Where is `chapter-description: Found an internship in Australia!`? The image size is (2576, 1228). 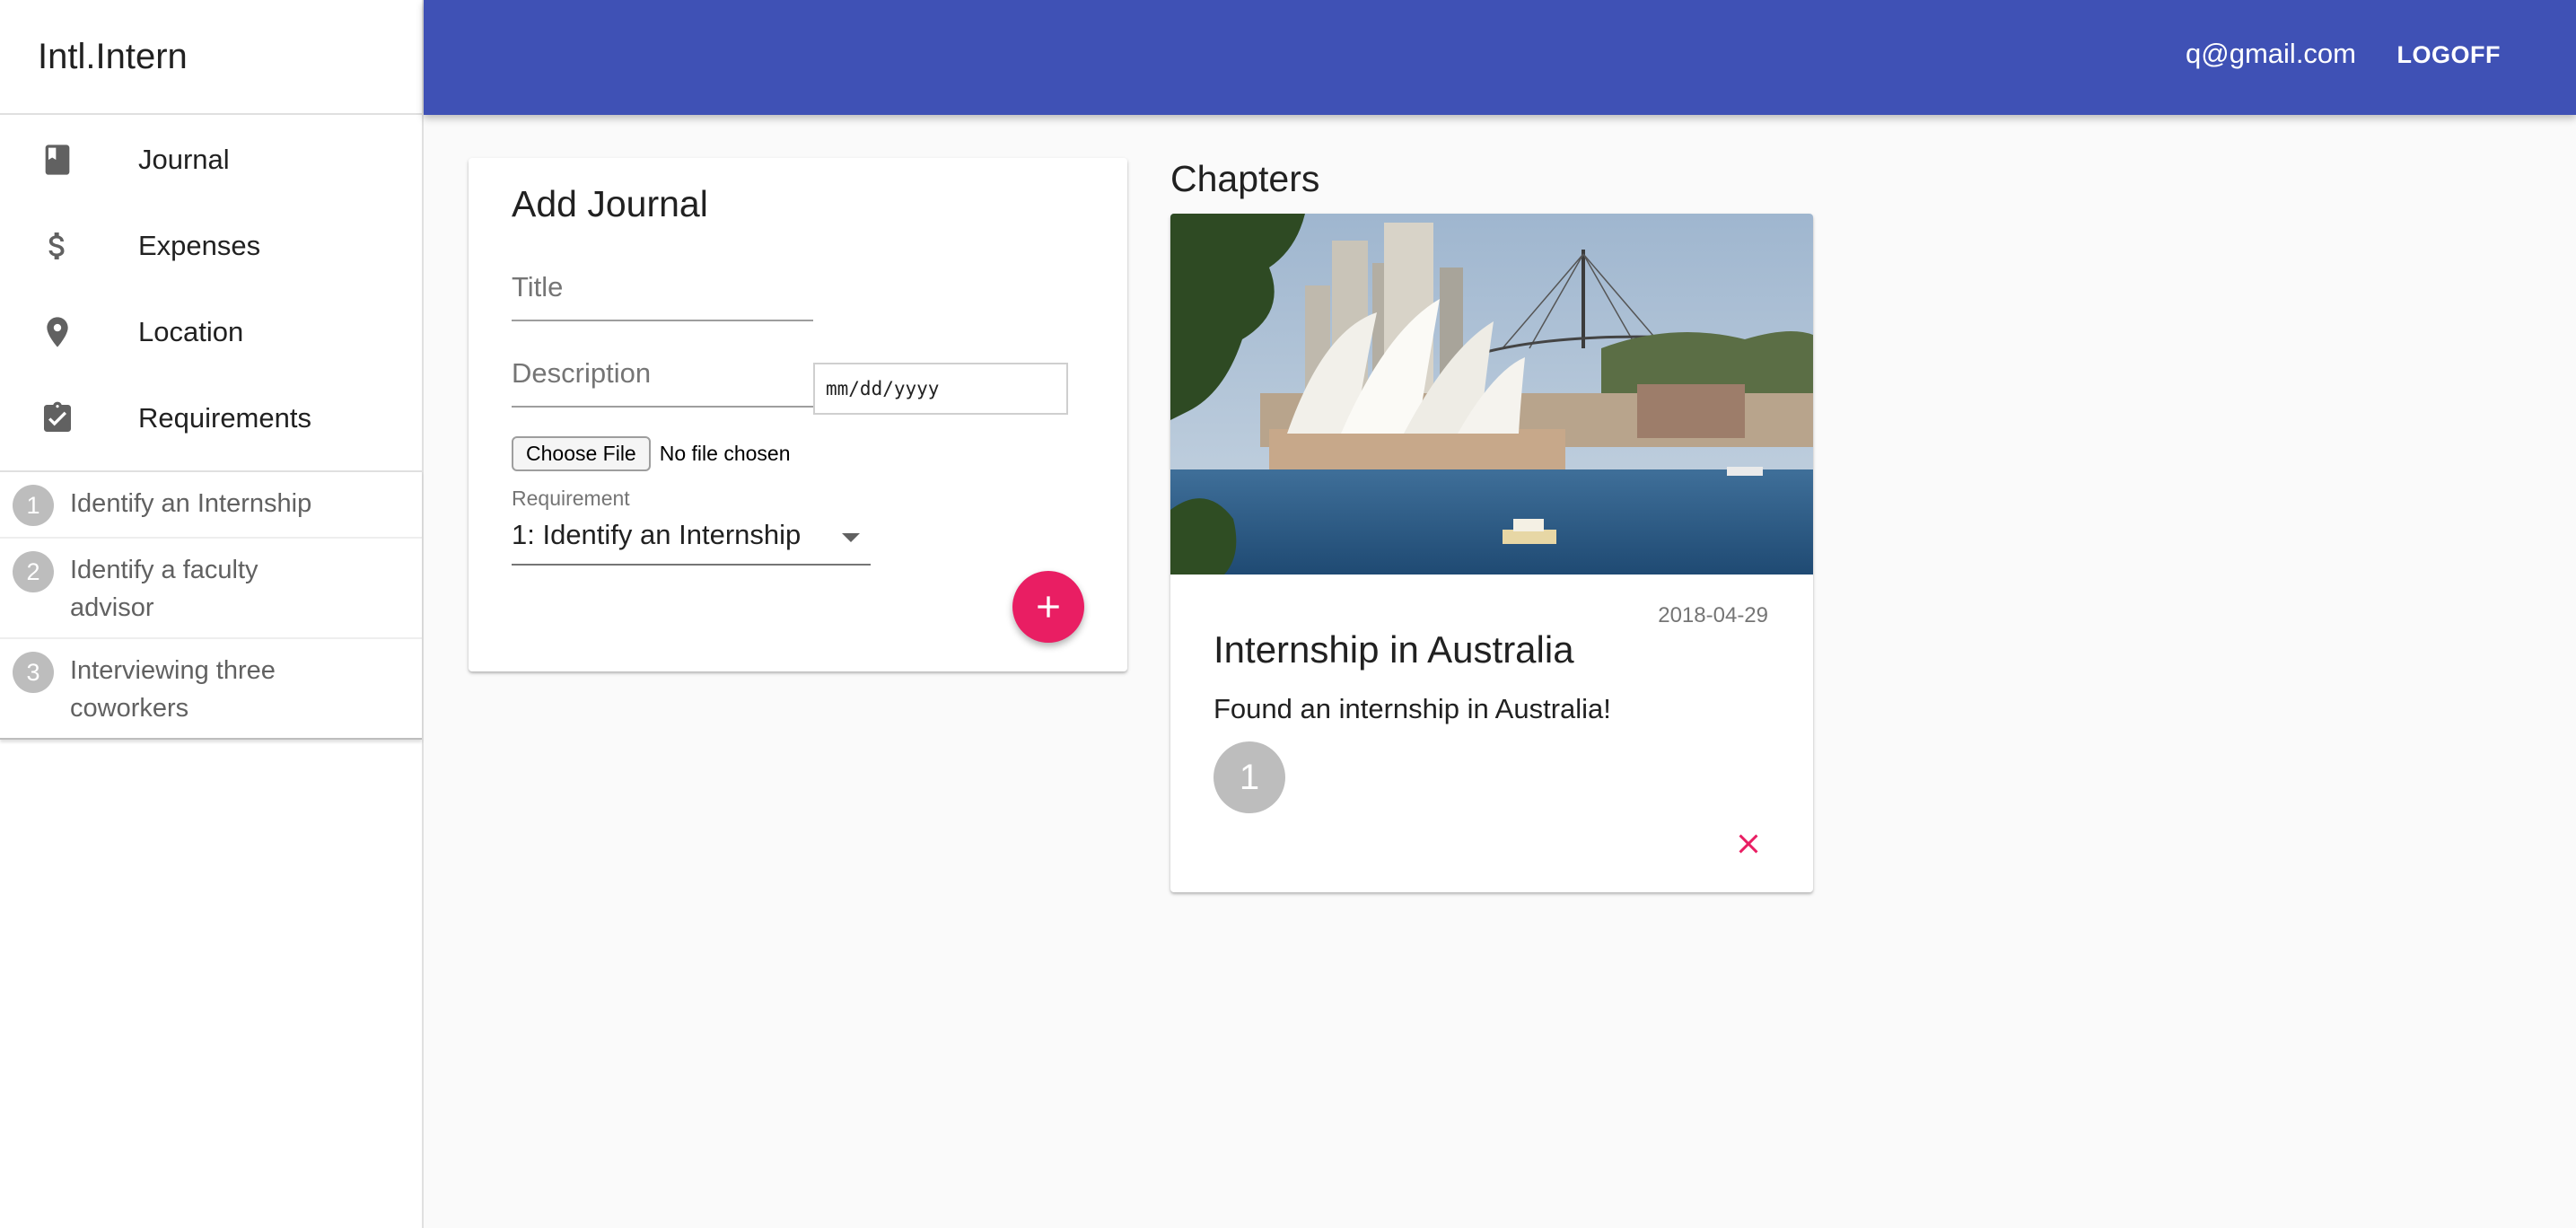
chapter-description: Found an internship in Australia! is located at coordinates (1412, 708).